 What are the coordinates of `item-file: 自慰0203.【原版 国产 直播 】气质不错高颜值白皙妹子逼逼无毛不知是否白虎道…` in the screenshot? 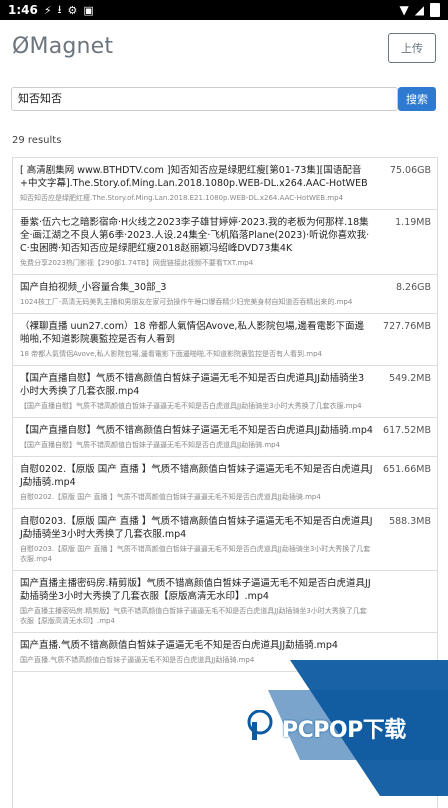 It's located at (195, 554).